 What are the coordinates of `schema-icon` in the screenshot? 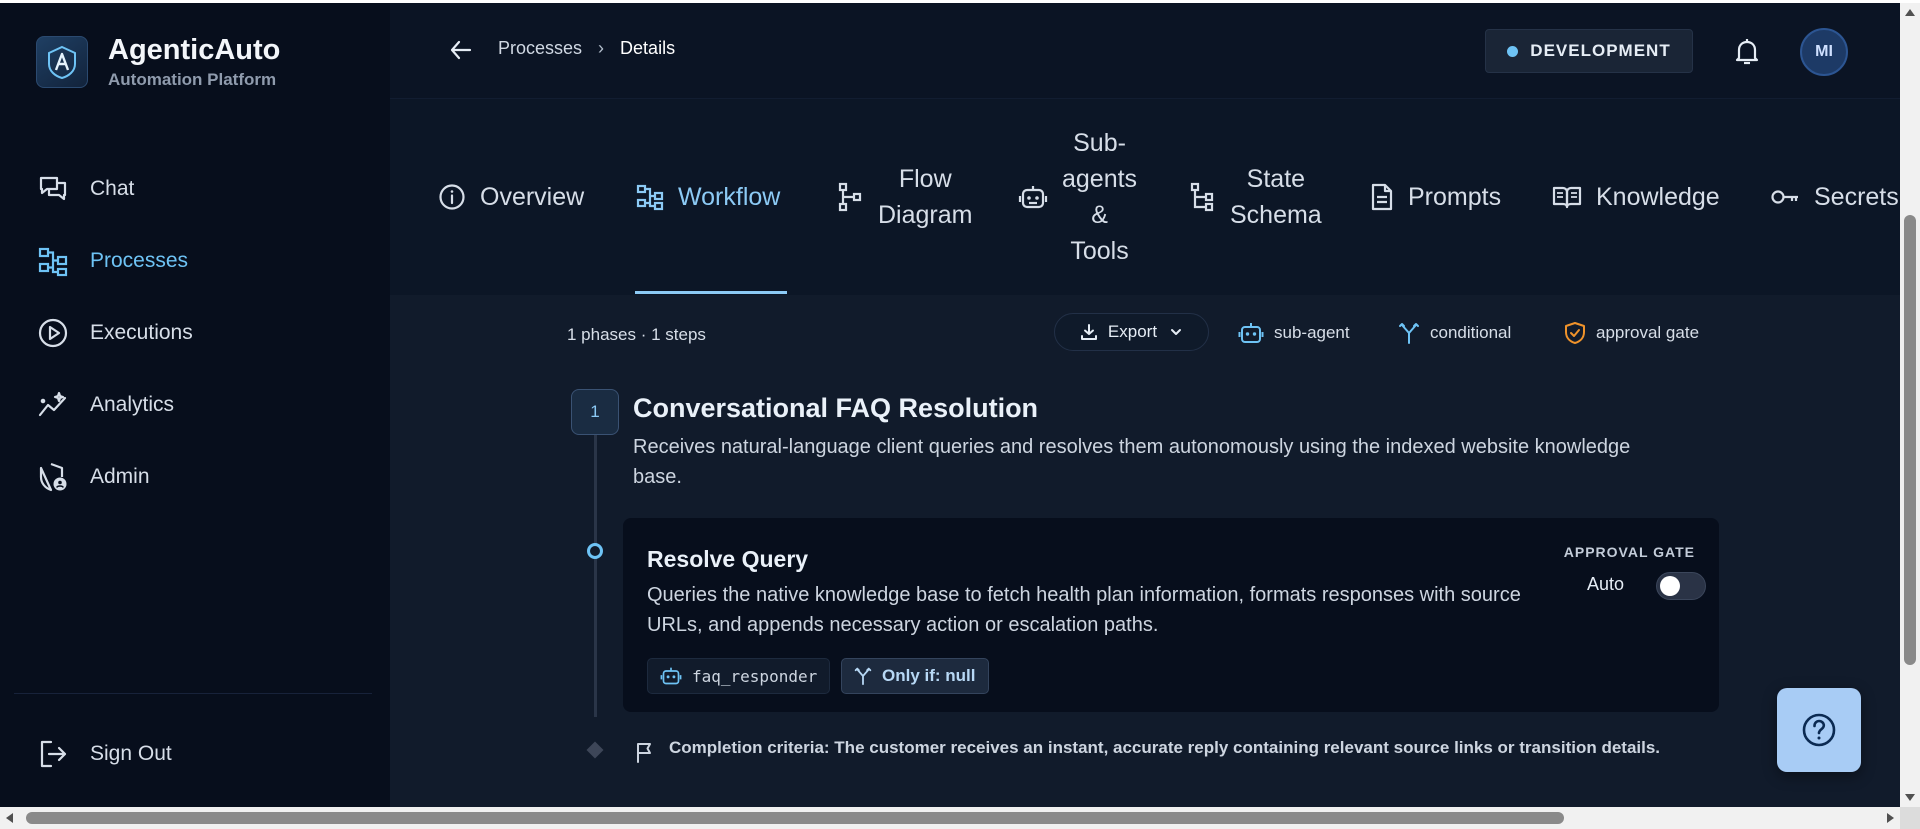 It's located at (1203, 197).